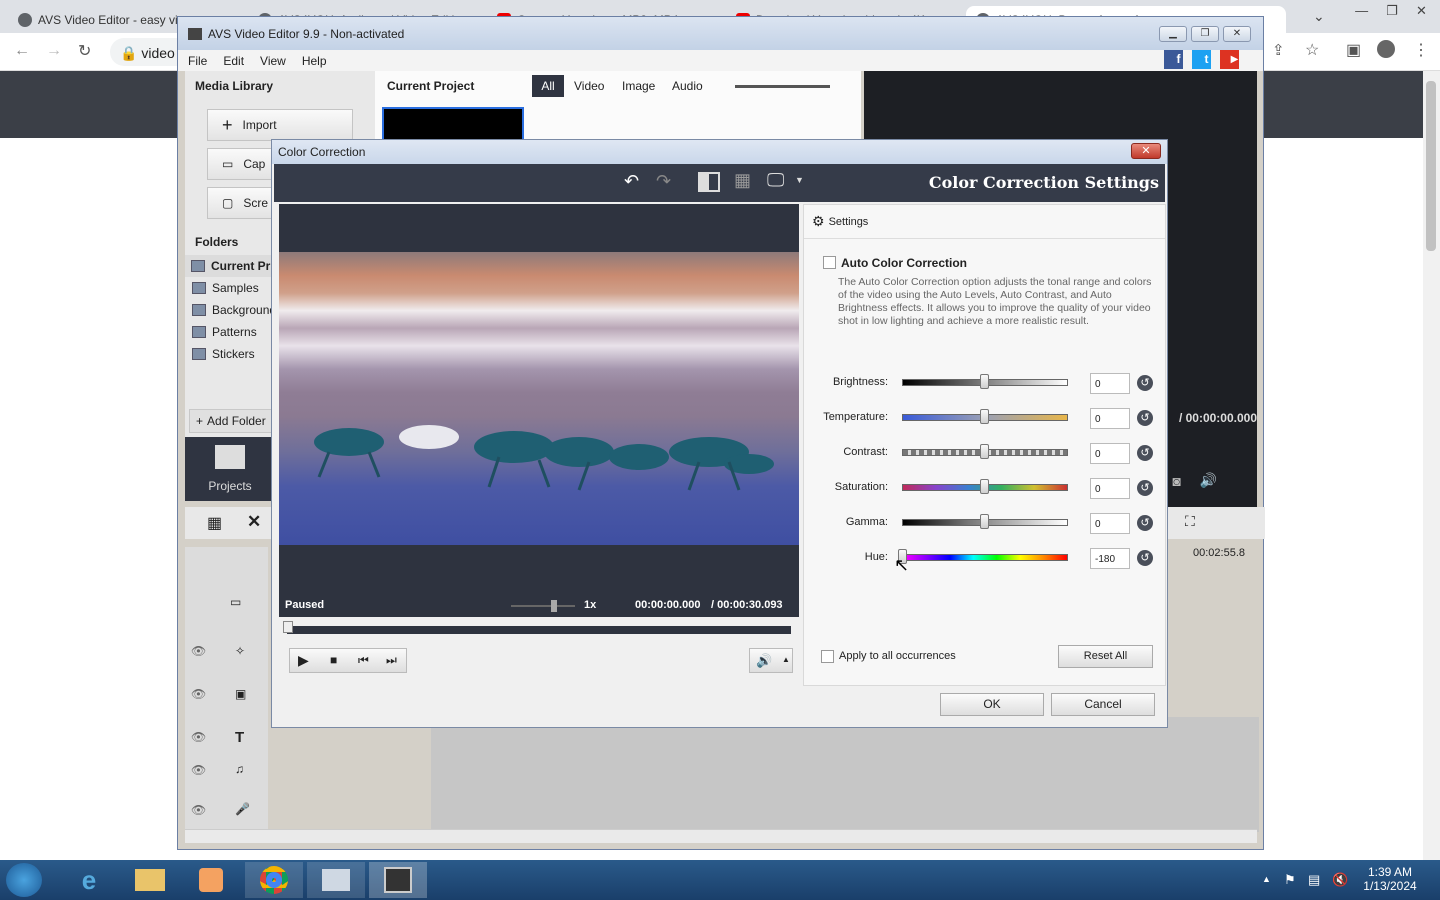 This screenshot has height=900, width=1440. Describe the element at coordinates (309, 61) in the screenshot. I see `menu-help: Help` at that location.